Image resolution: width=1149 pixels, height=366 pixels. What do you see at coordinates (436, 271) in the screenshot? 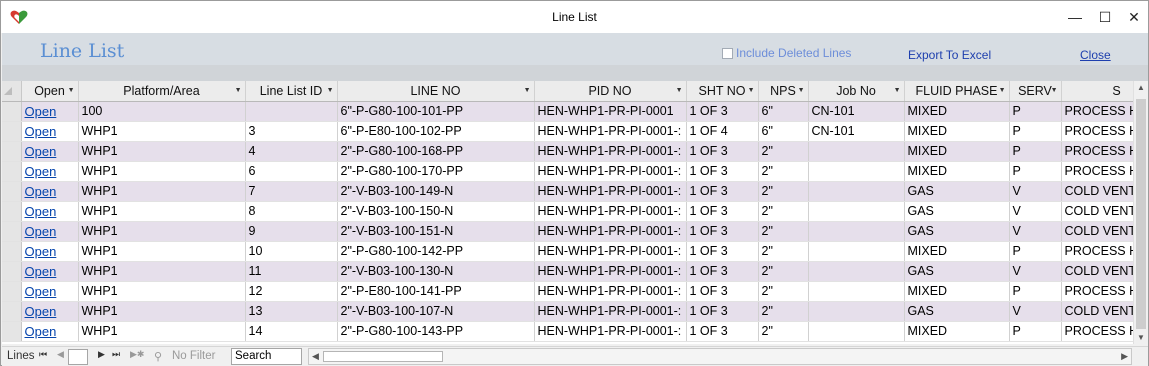
I see `table-cell: 2"-V-B03-100-130-N` at bounding box center [436, 271].